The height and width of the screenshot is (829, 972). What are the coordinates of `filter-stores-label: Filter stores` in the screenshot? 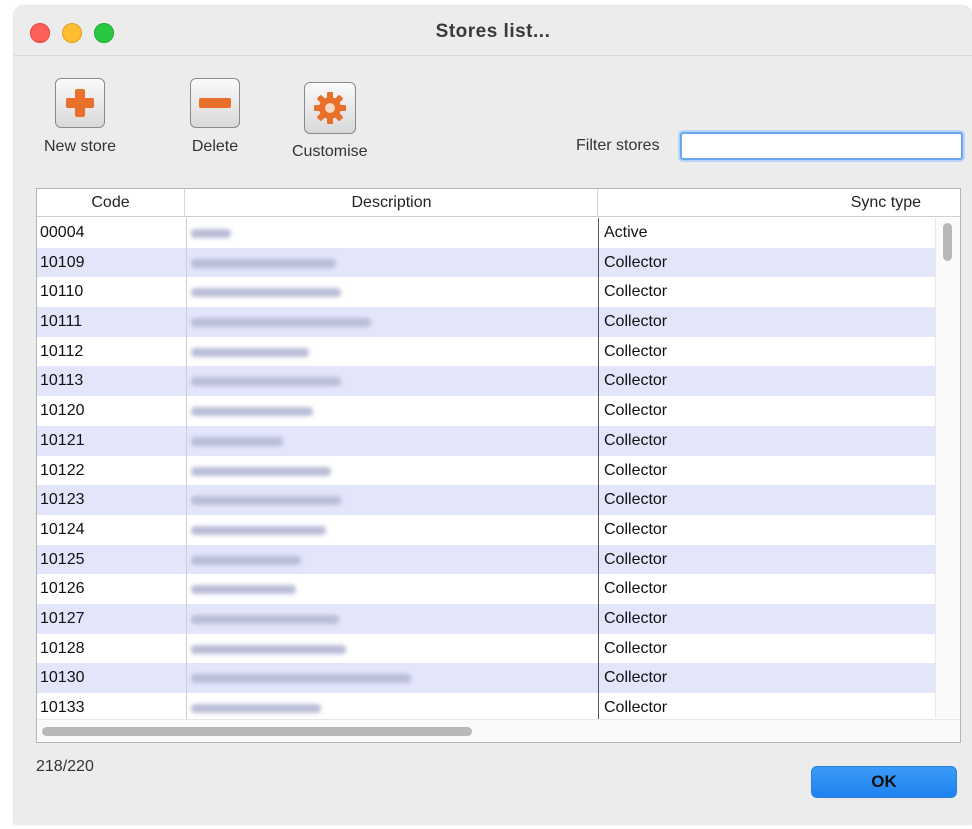 It's located at (618, 145).